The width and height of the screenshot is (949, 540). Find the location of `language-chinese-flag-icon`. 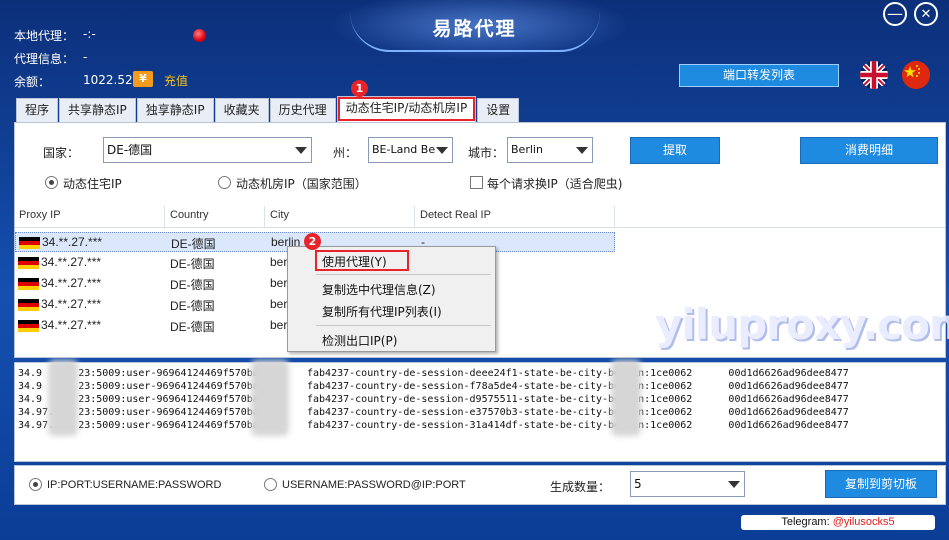

language-chinese-flag-icon is located at coordinates (916, 75).